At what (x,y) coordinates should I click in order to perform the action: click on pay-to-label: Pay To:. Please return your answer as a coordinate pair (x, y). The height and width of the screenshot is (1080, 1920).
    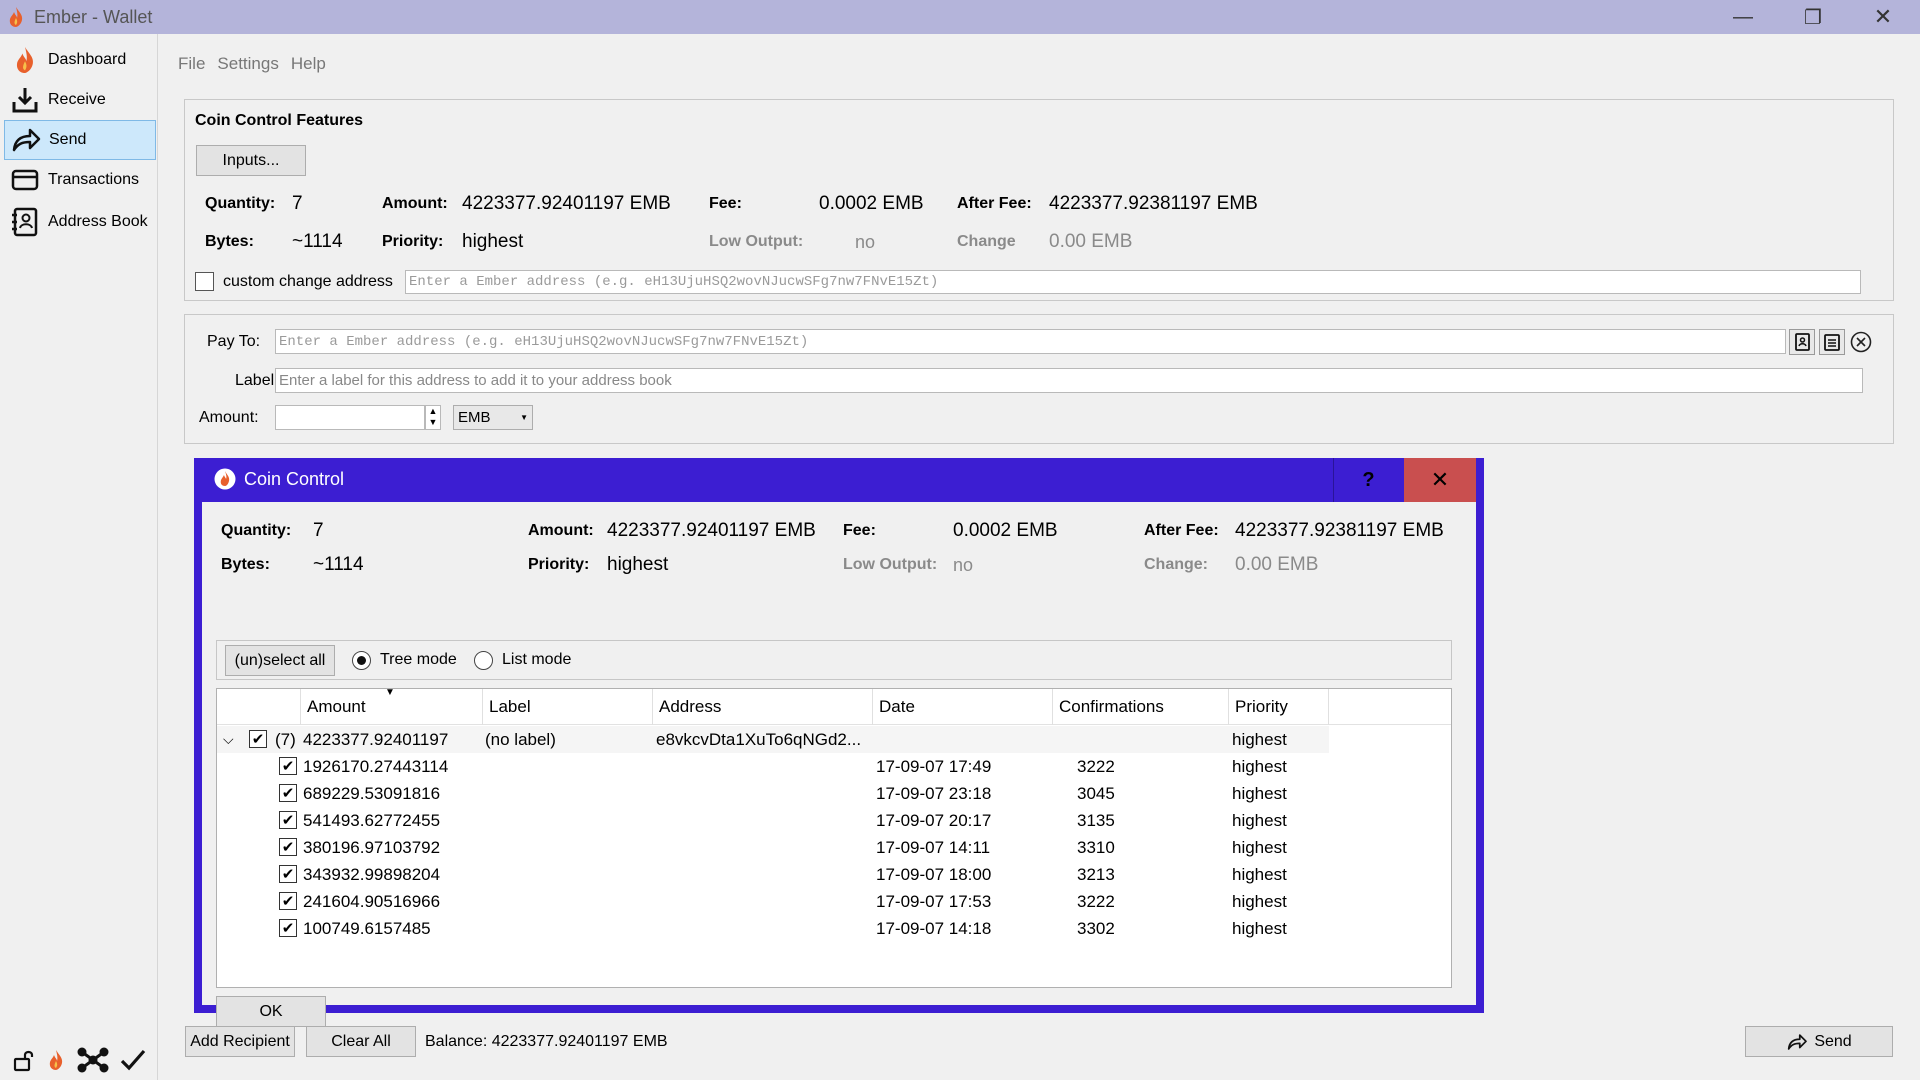
    Looking at the image, I should click on (234, 341).